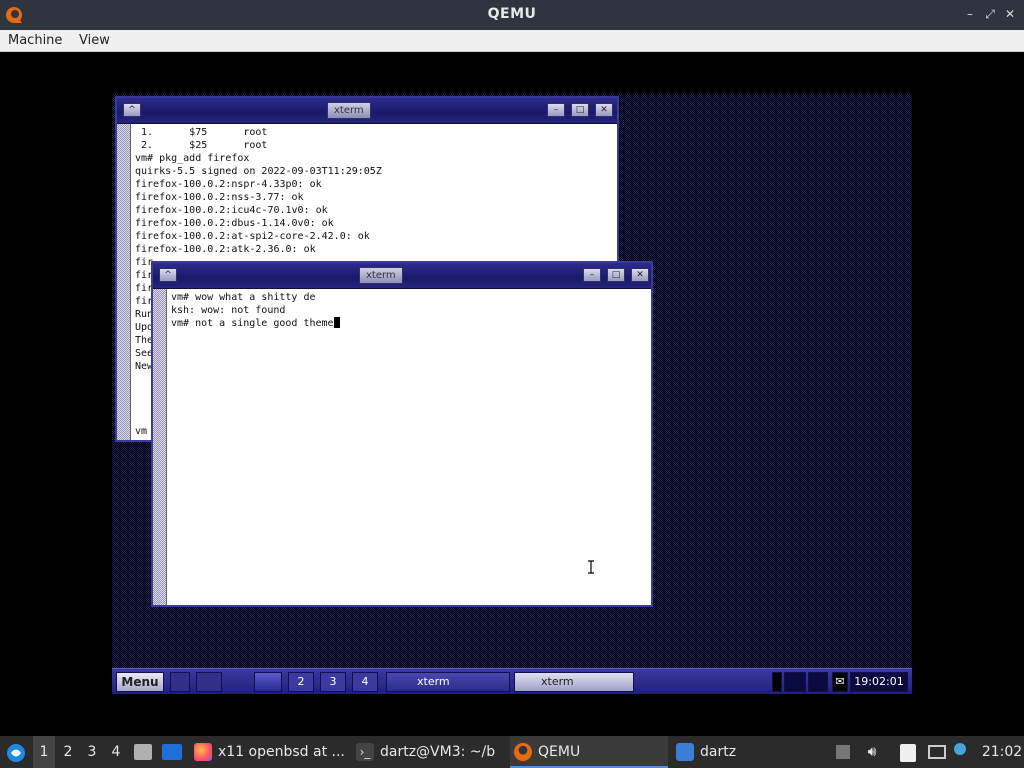 The width and height of the screenshot is (1024, 768). Describe the element at coordinates (879, 682) in the screenshot. I see `guest-clock: 19:02:01` at that location.